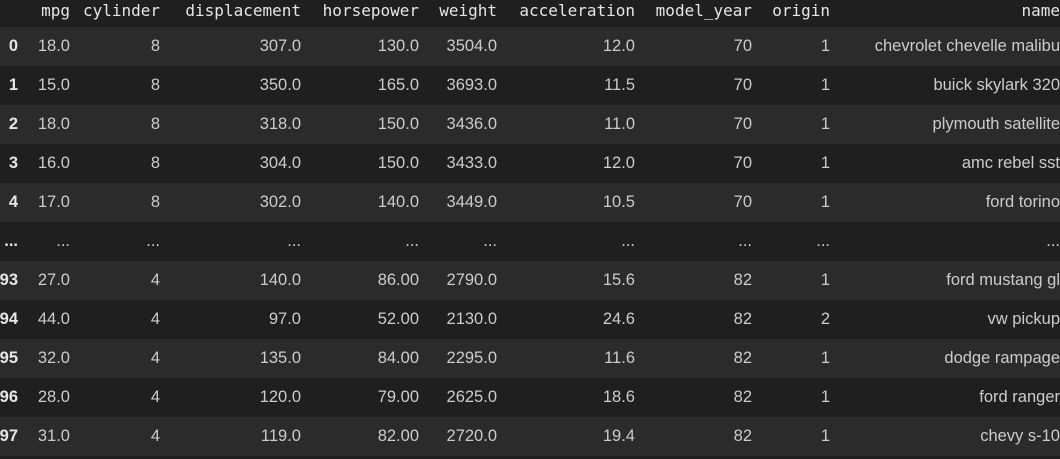 This screenshot has width=1060, height=459. What do you see at coordinates (280, 358) in the screenshot?
I see `cell-displacement: 135.0` at bounding box center [280, 358].